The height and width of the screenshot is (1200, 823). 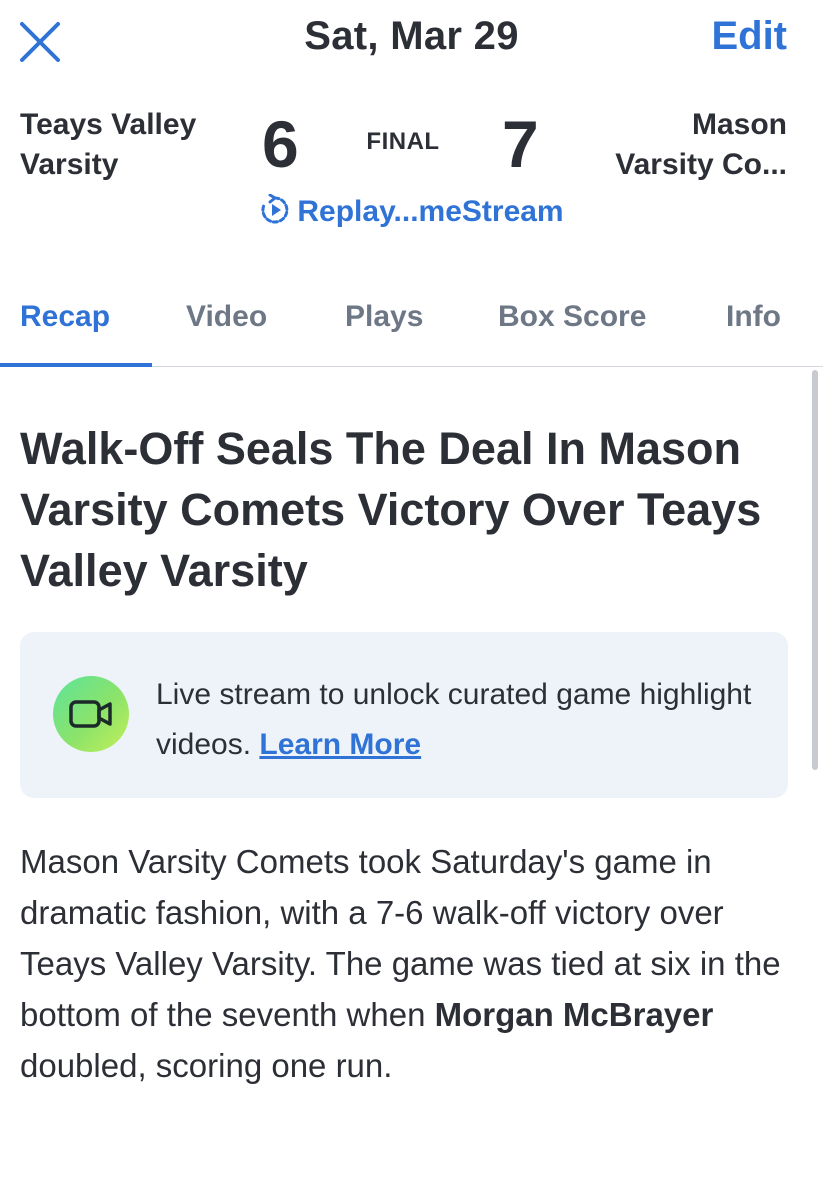 What do you see at coordinates (574, 1014) in the screenshot?
I see `player-name-link: Morgan McBrayer` at bounding box center [574, 1014].